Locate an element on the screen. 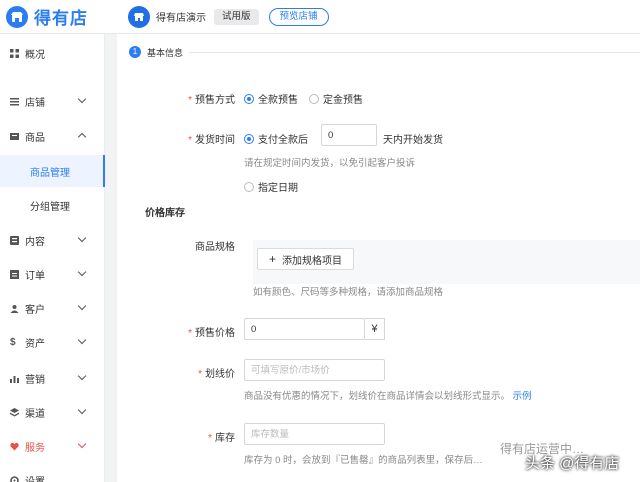 Image resolution: width=640 pixels, height=482 pixels. sidebar-item-goods-management: 商品管理 is located at coordinates (52, 171).